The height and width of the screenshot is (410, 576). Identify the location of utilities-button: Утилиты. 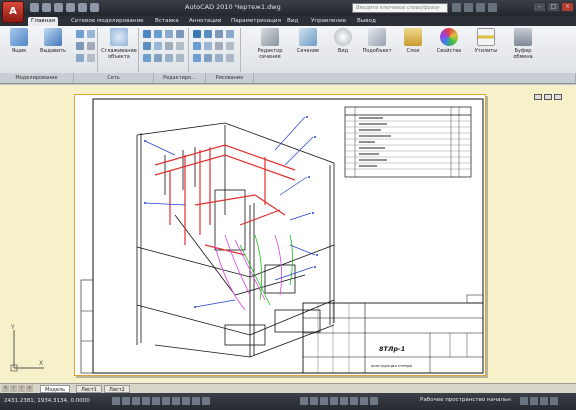
(486, 41).